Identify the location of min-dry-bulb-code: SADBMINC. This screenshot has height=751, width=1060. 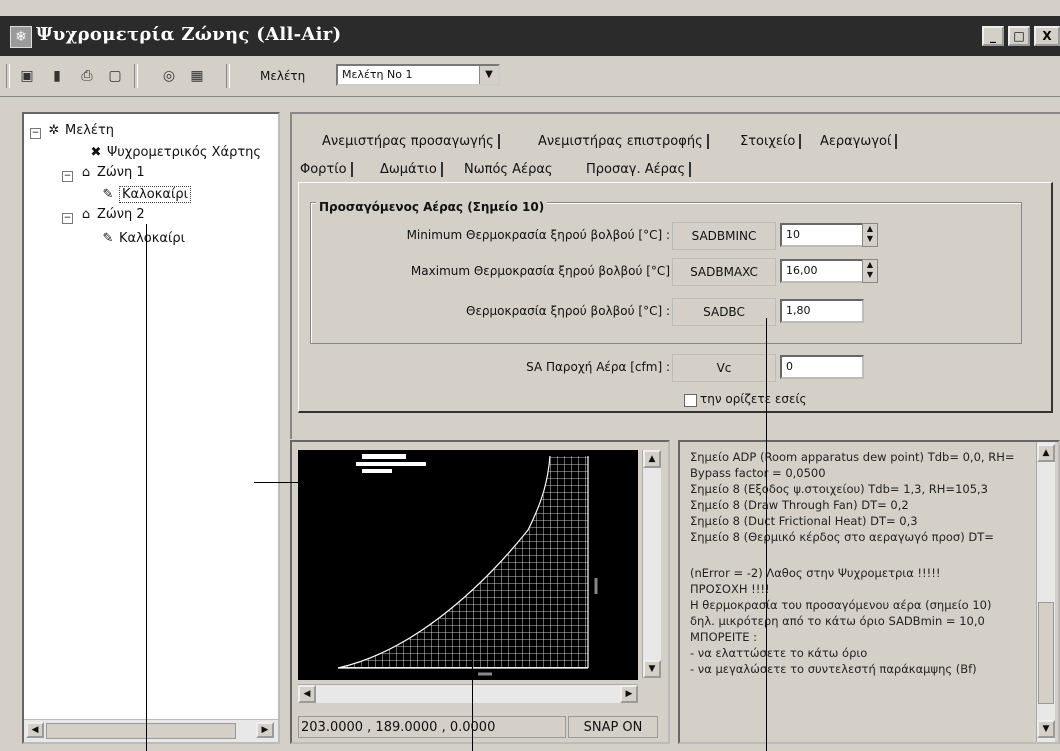
(724, 236).